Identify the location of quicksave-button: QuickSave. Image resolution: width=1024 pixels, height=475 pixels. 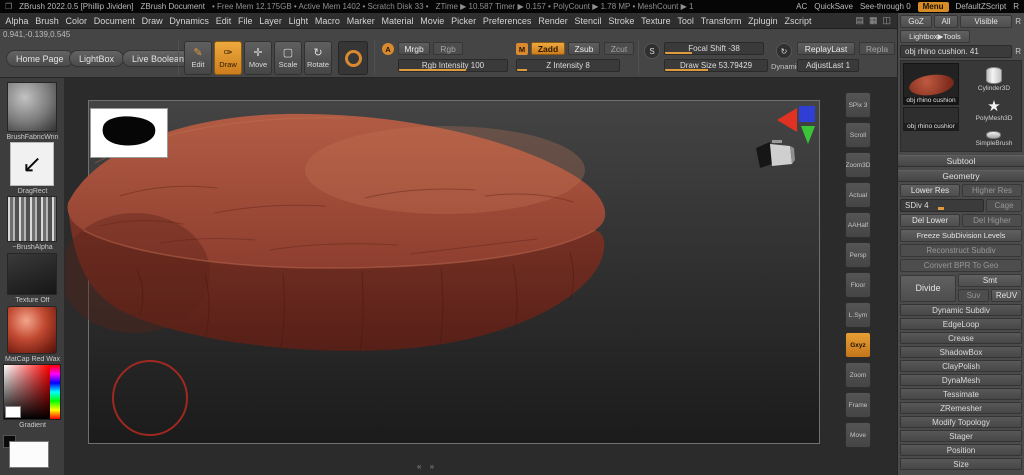
(833, 6).